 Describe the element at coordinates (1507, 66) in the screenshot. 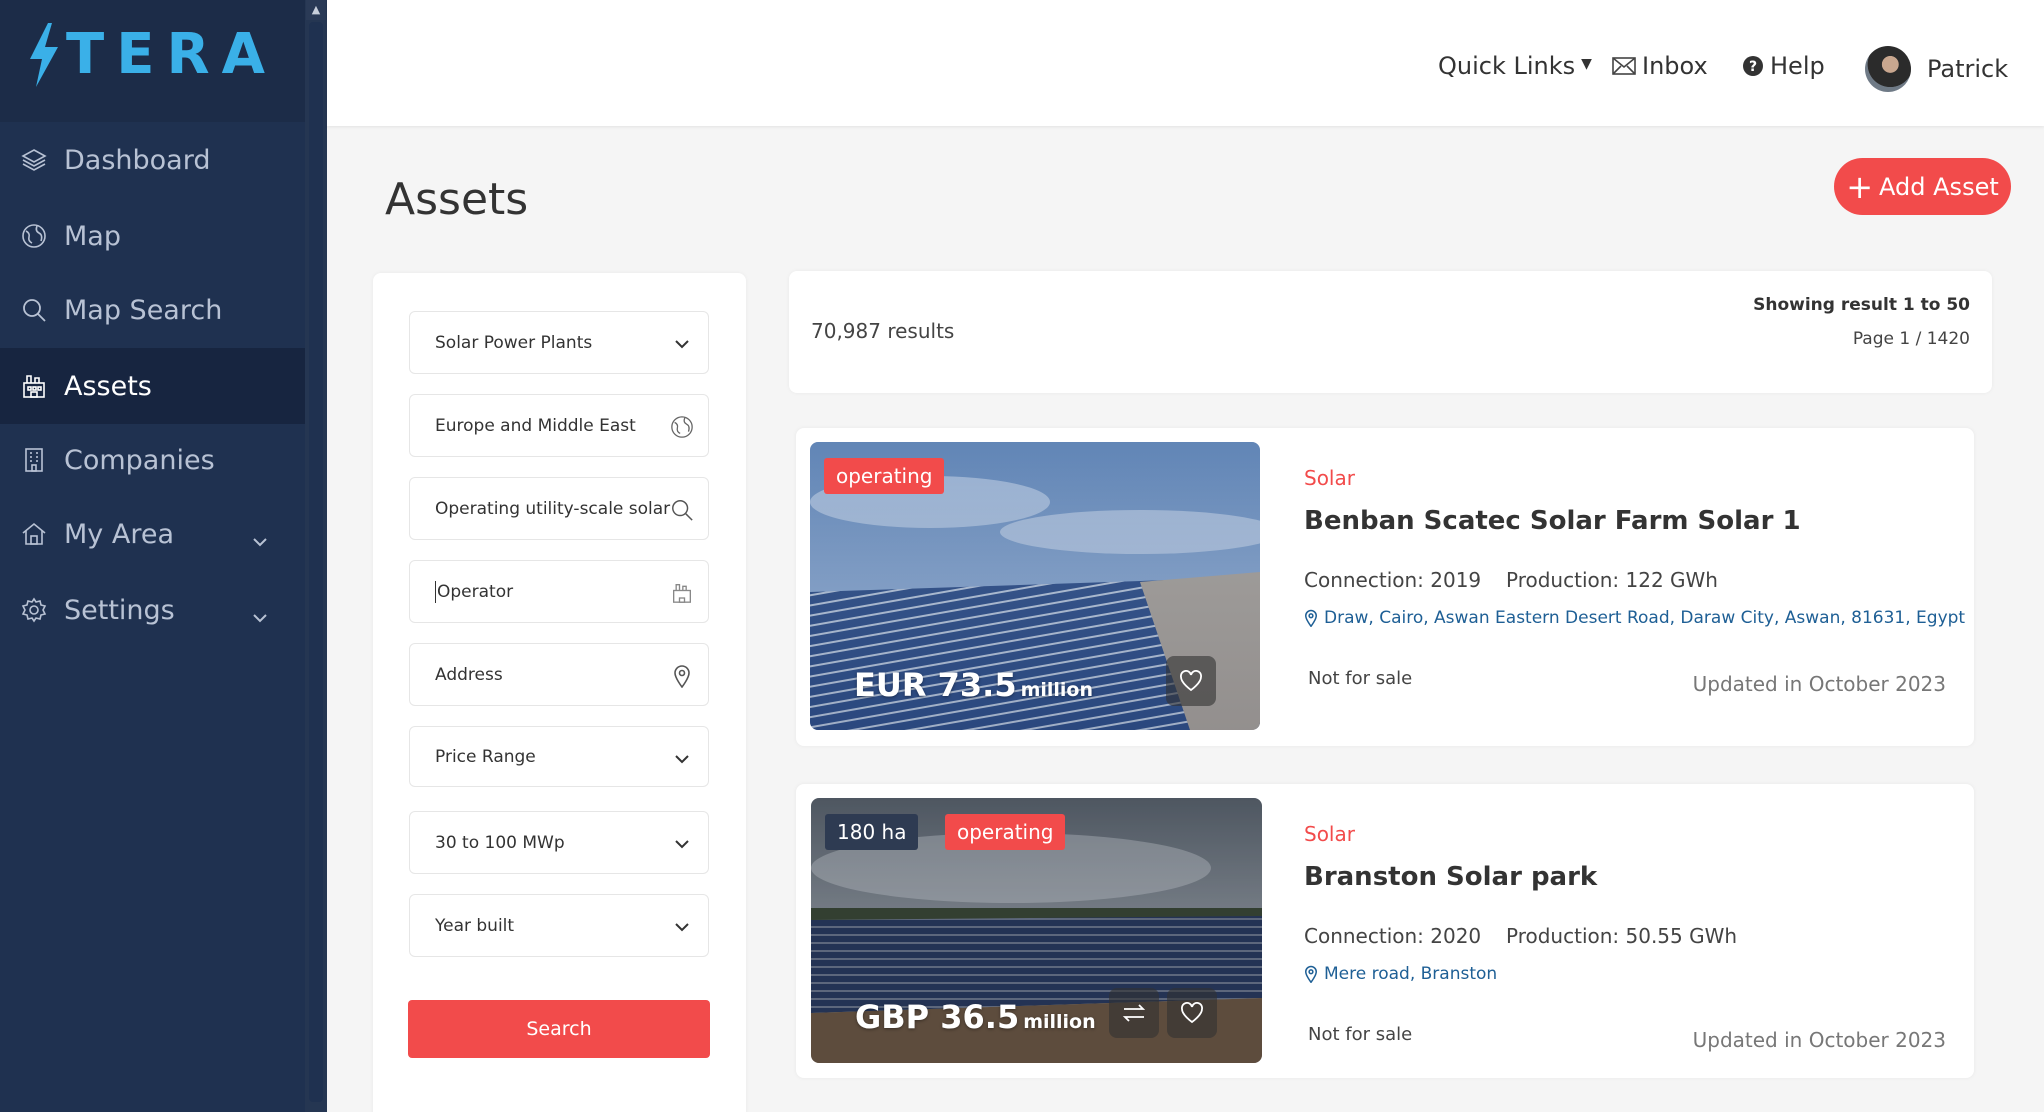

I see `quick-links-label: Quick Links` at that location.